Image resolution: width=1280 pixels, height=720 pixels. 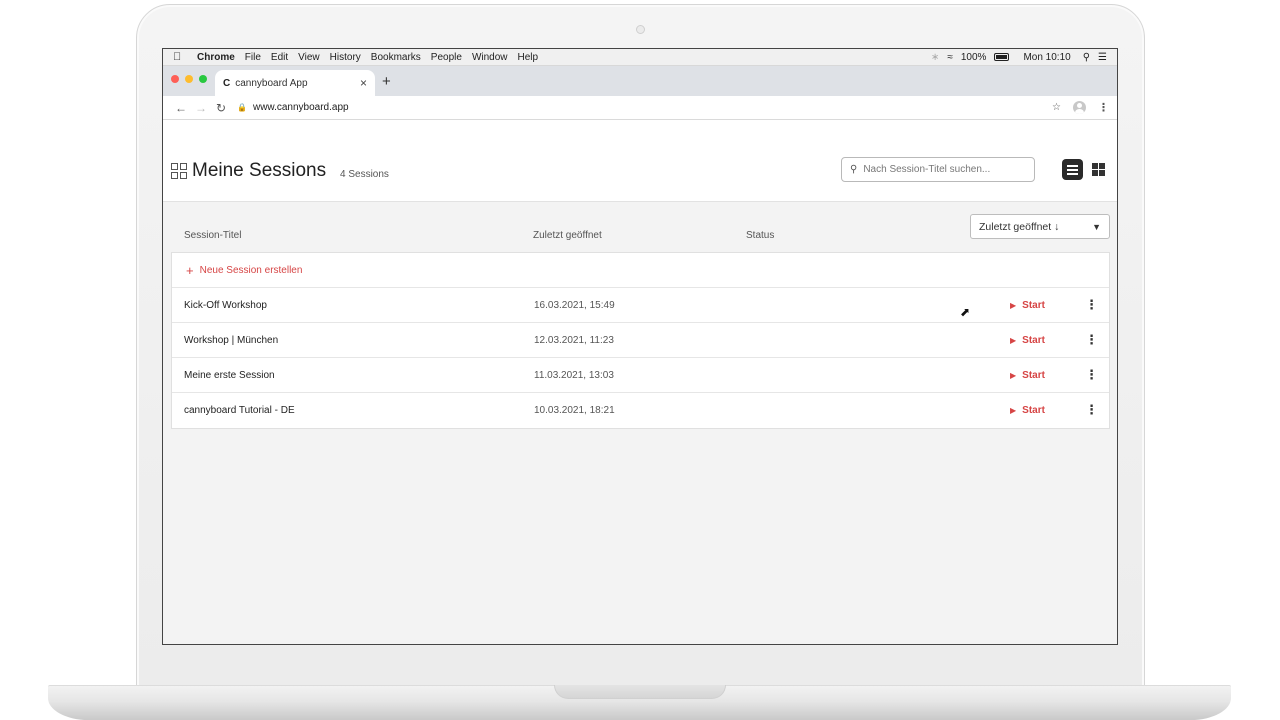 What do you see at coordinates (364, 174) in the screenshot?
I see `session-count: 4 Sessions` at bounding box center [364, 174].